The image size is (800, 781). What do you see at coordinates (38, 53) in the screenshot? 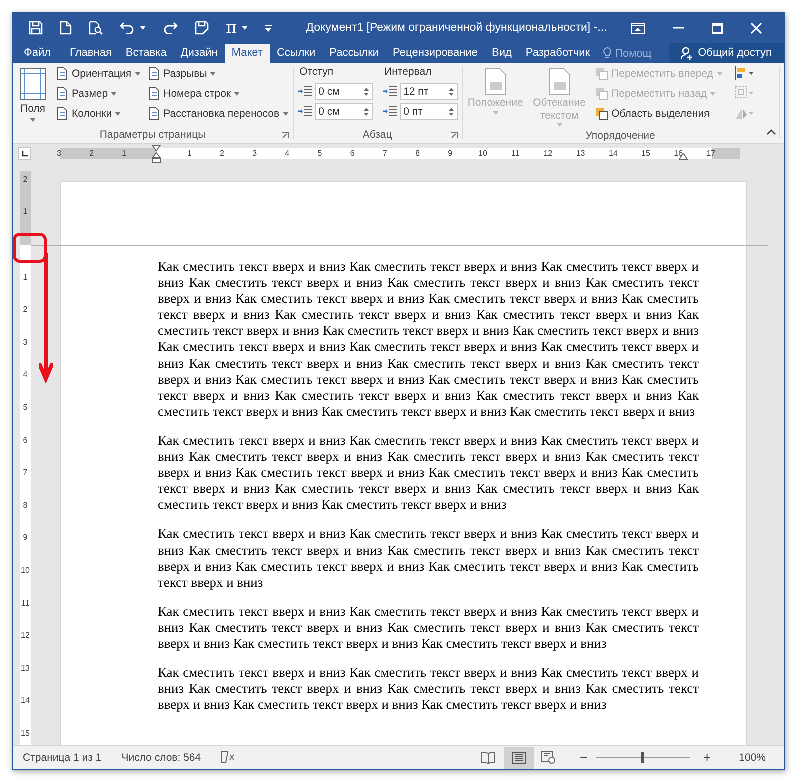
I see `ribbon-tab: Файл` at bounding box center [38, 53].